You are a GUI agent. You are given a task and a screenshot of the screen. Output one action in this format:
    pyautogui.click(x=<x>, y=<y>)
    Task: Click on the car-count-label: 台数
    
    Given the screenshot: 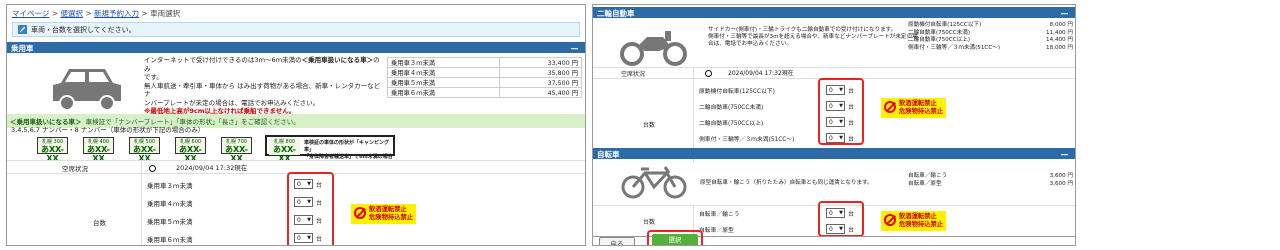 What is the action you would take?
    pyautogui.click(x=99, y=223)
    